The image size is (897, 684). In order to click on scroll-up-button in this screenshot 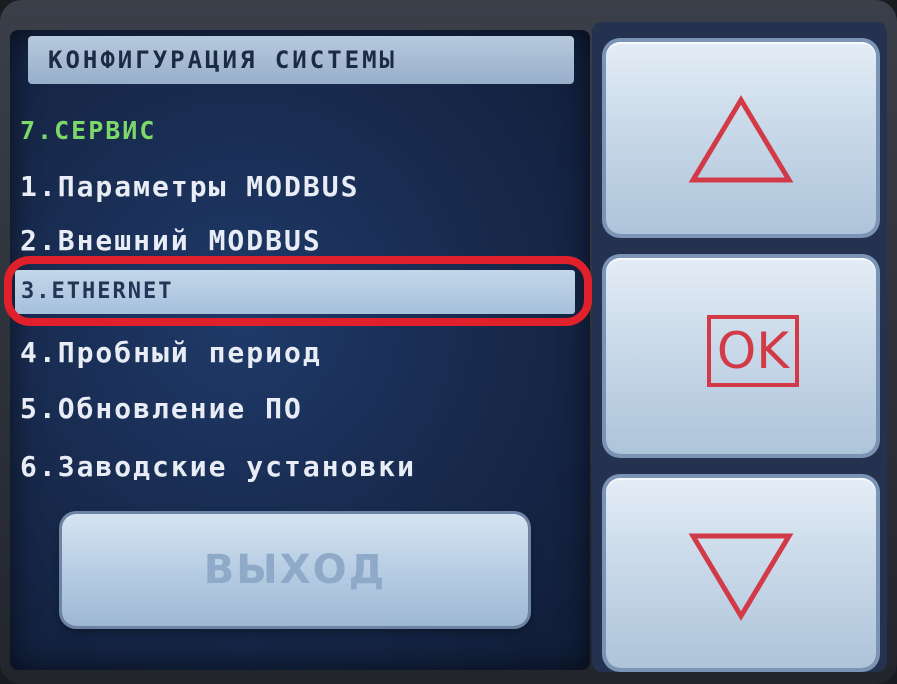, I will do `click(741, 138)`.